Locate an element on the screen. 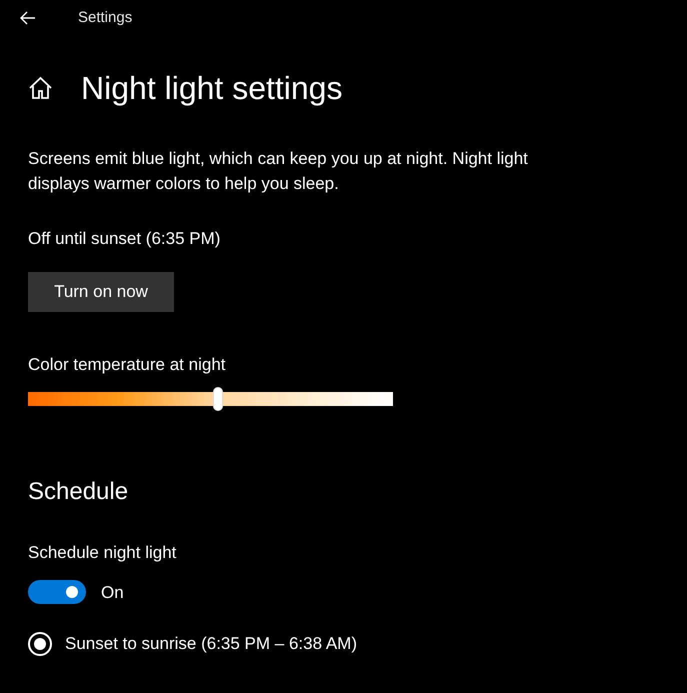 Image resolution: width=687 pixels, height=693 pixels. slider-label: Color temperature at night is located at coordinates (127, 365).